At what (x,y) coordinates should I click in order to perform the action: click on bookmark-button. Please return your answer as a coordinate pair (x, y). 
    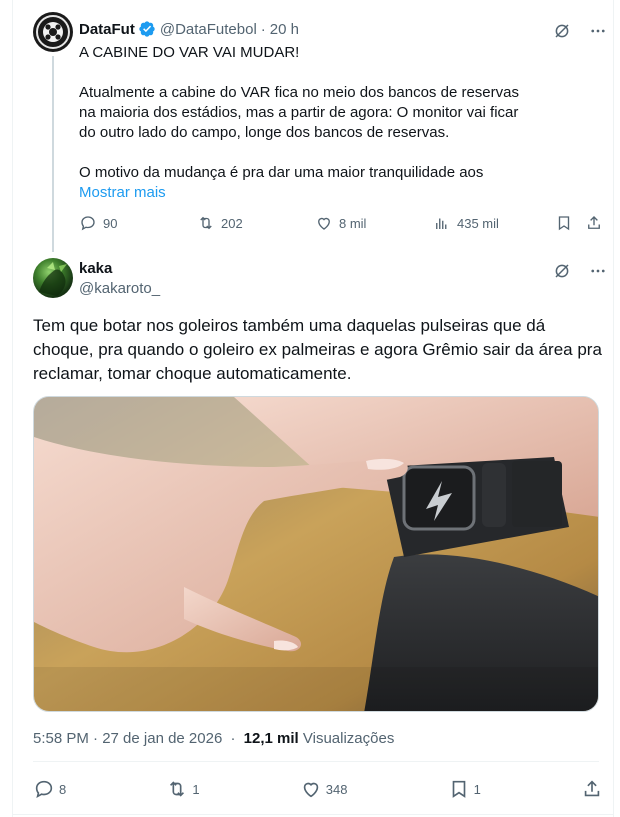
    Looking at the image, I should click on (570, 223).